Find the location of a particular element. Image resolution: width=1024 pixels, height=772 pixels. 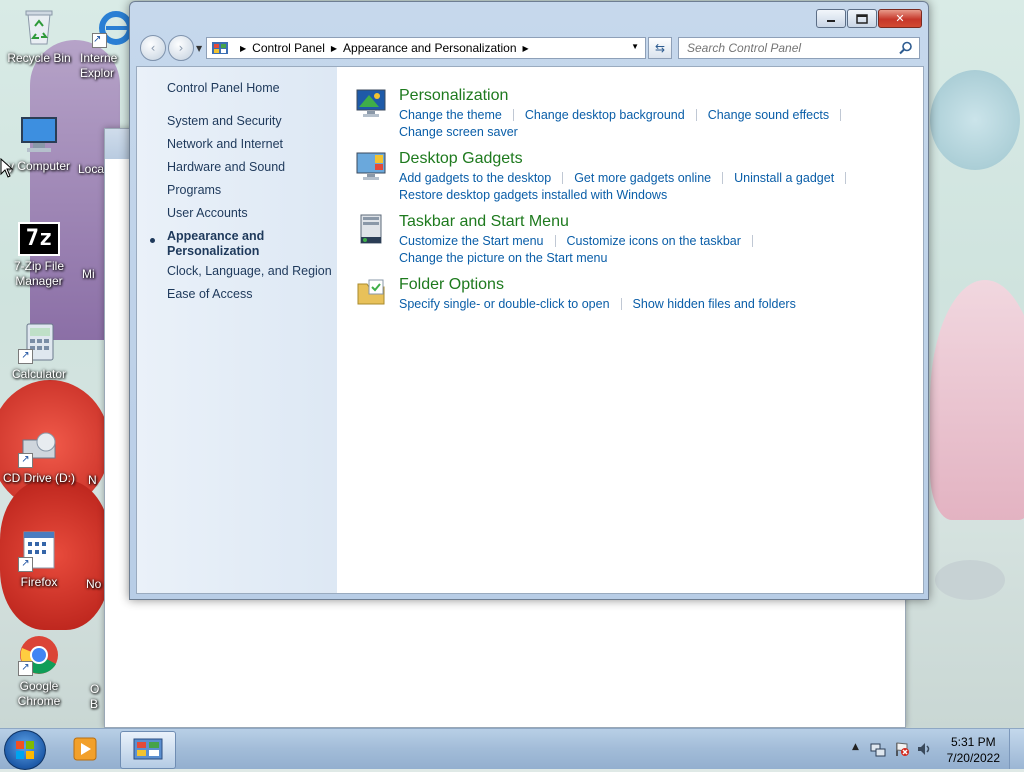

clock-time: 5:31 PM is located at coordinates (973, 742).